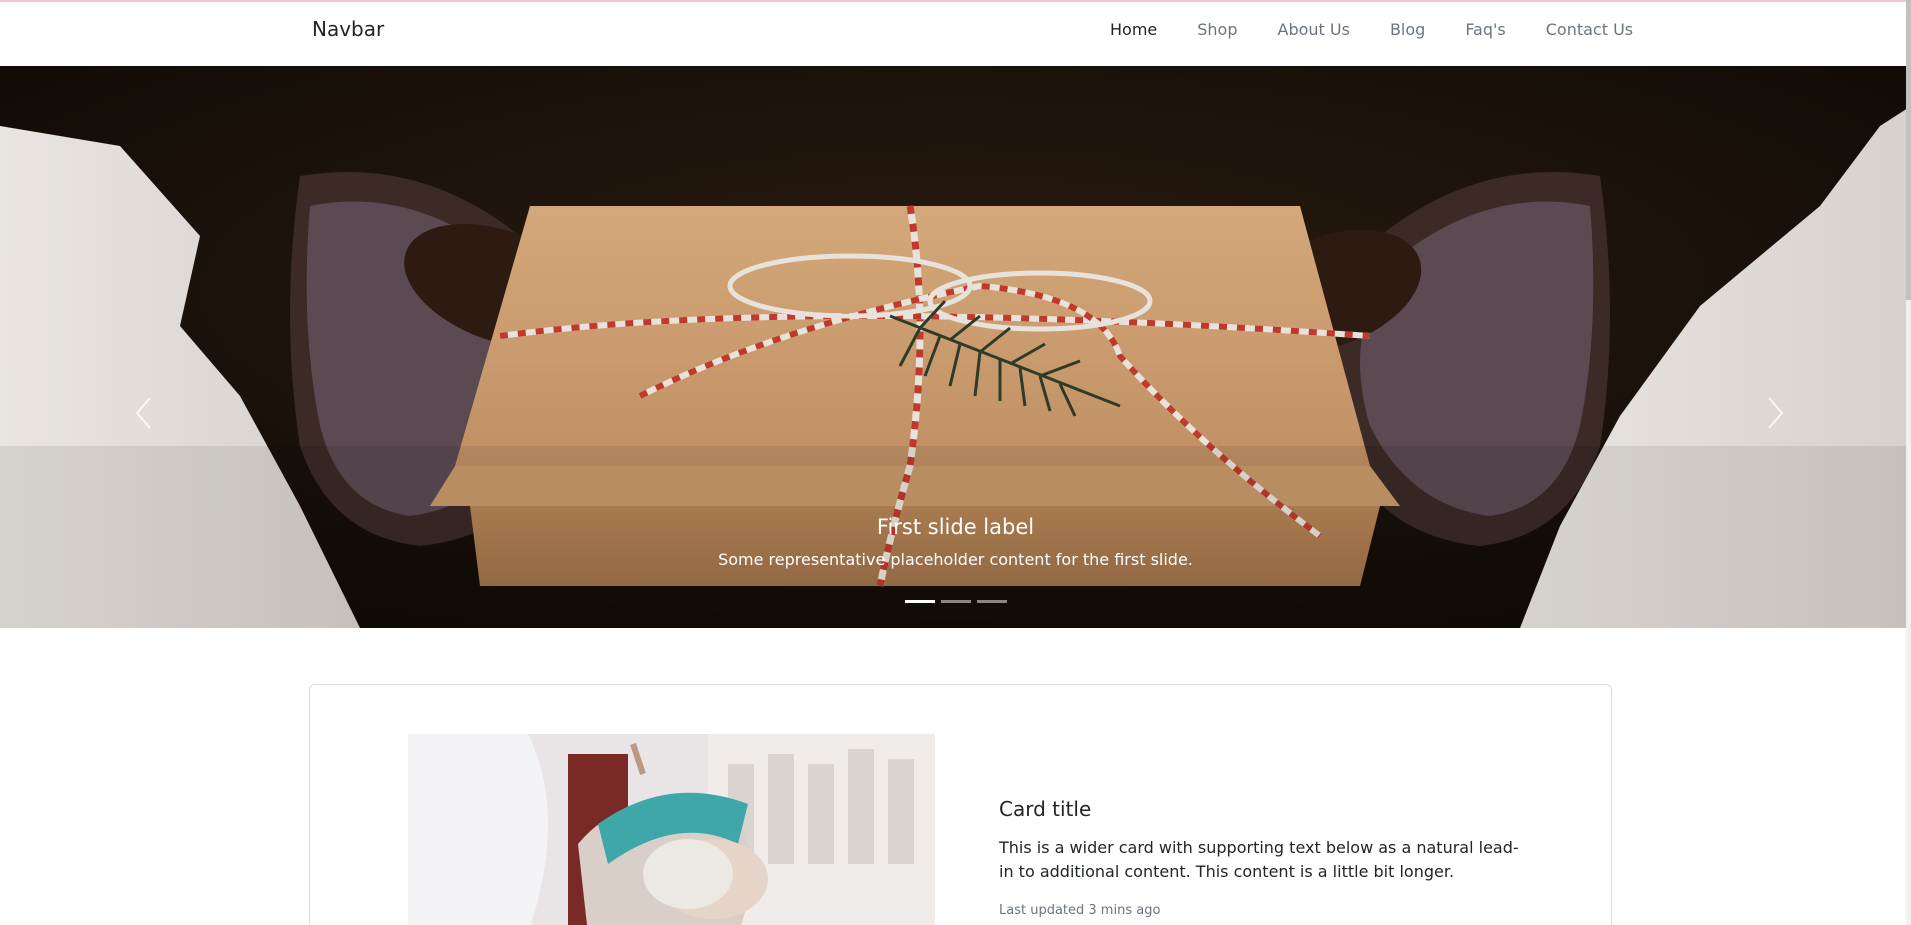  I want to click on chevron-right-icon, so click(1776, 413).